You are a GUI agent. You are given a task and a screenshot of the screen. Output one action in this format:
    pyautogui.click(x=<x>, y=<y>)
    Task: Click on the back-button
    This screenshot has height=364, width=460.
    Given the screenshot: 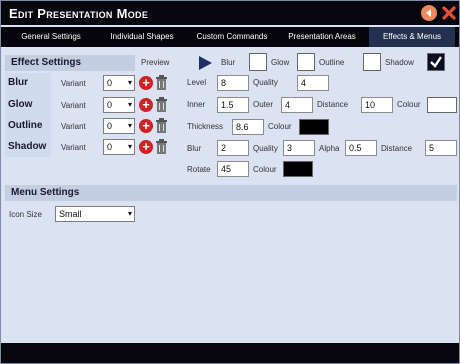 What is the action you would take?
    pyautogui.click(x=429, y=13)
    